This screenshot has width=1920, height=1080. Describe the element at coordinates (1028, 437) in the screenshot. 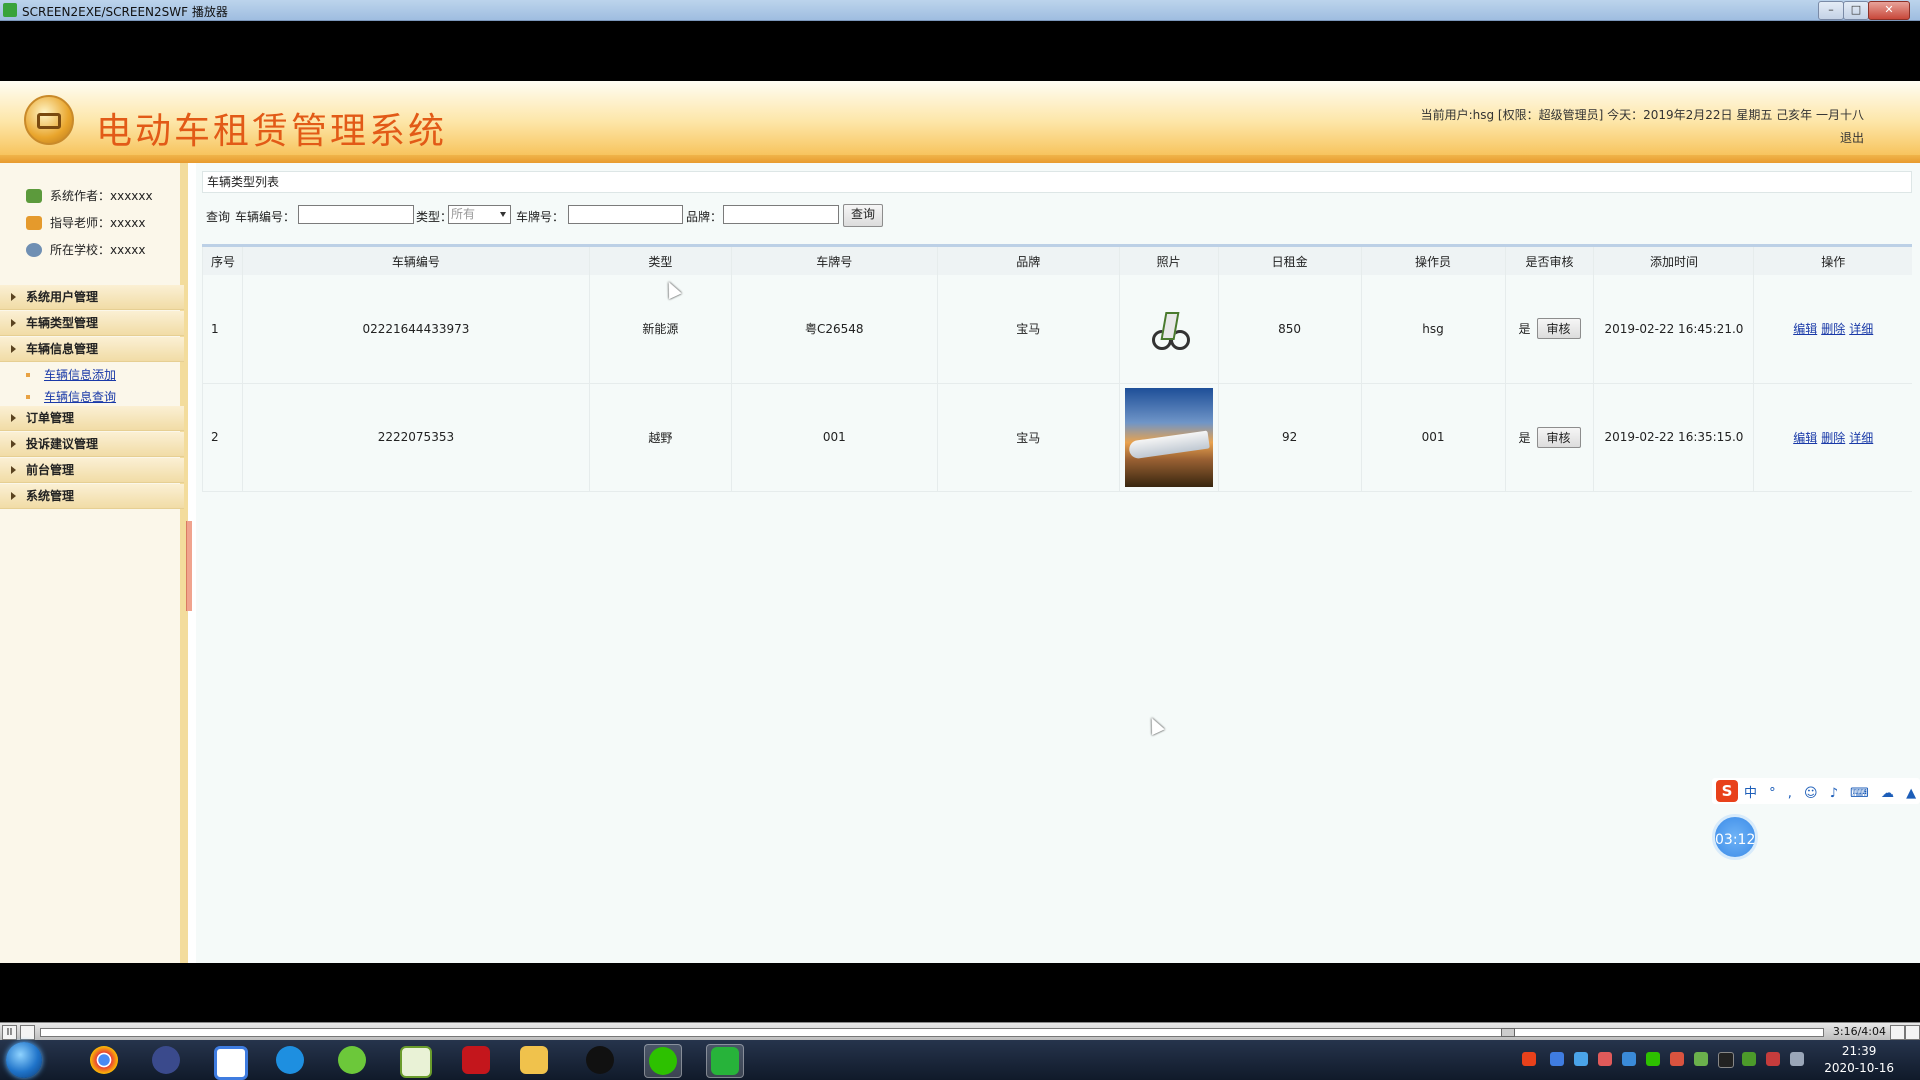

I see `cell-brand: 宝马` at that location.